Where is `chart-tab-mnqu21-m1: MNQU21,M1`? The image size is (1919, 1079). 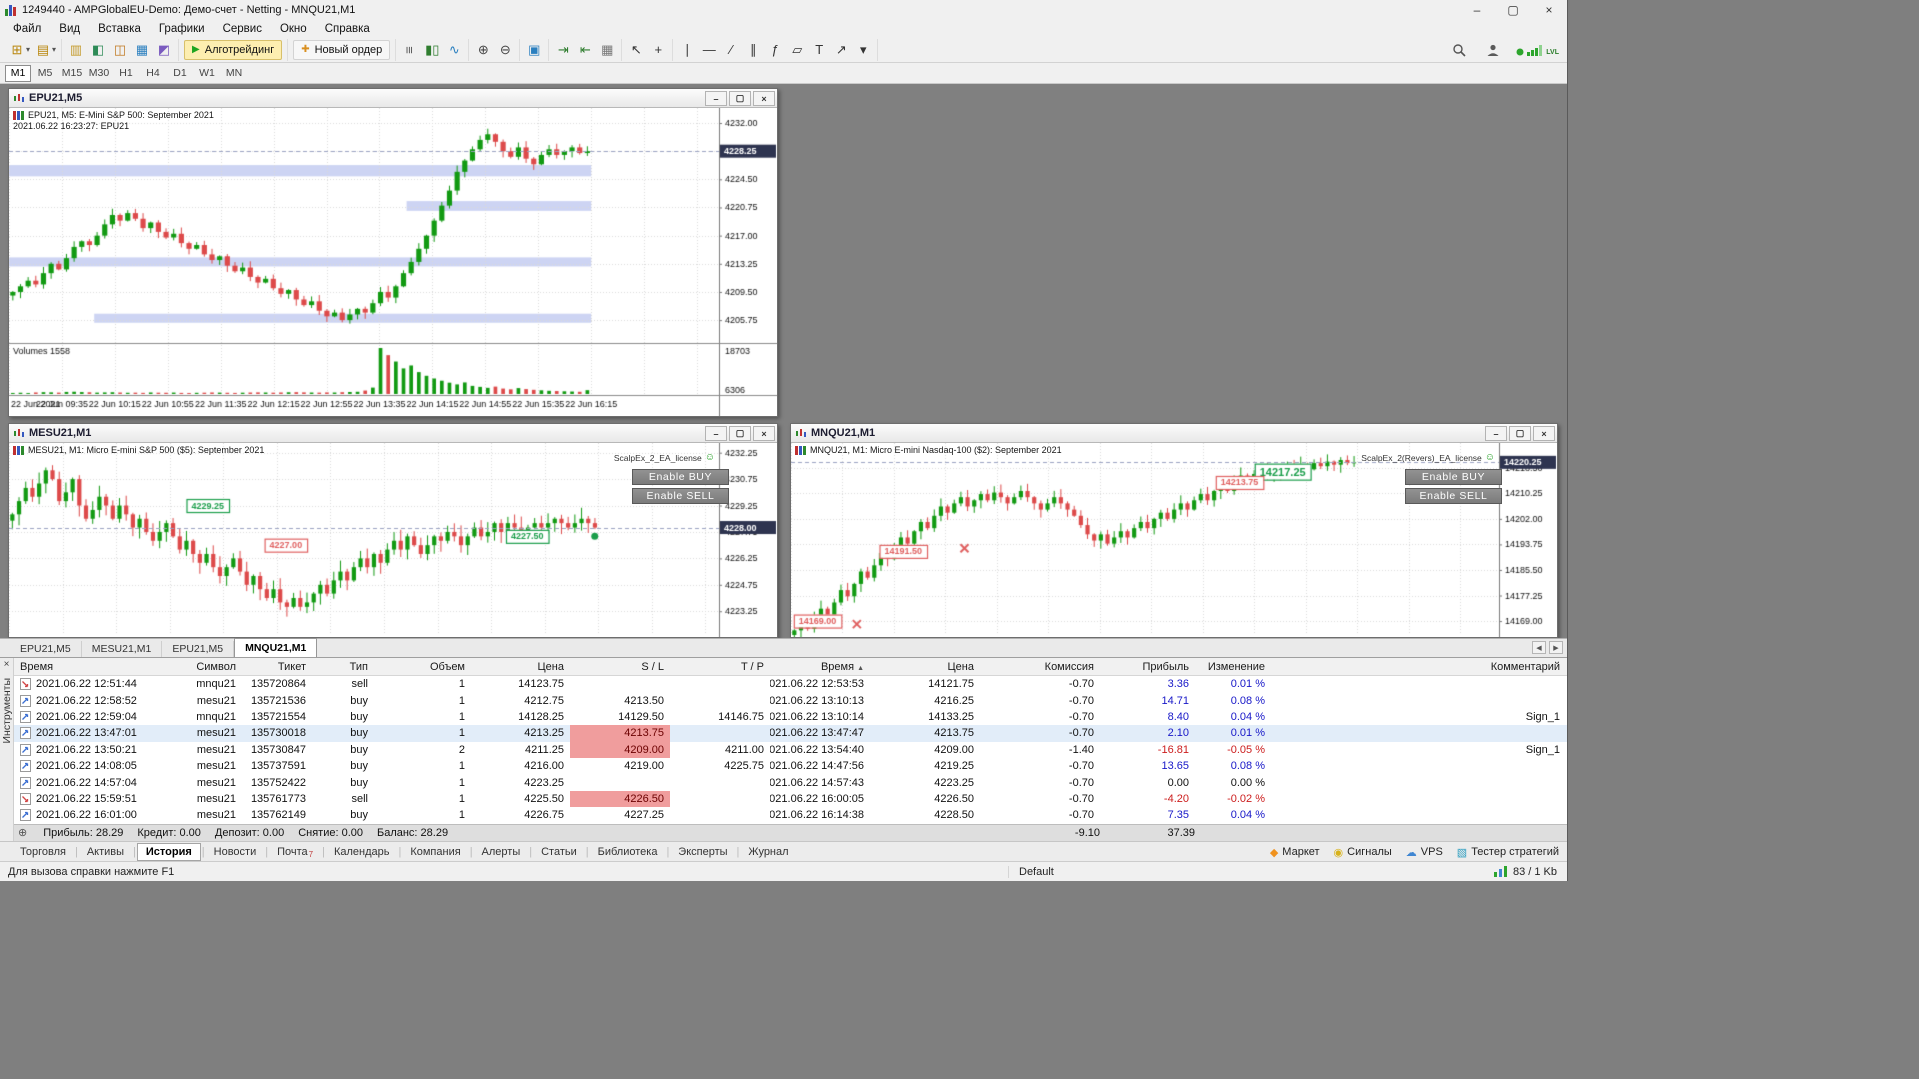 chart-tab-mnqu21-m1: MNQU21,M1 is located at coordinates (276, 647).